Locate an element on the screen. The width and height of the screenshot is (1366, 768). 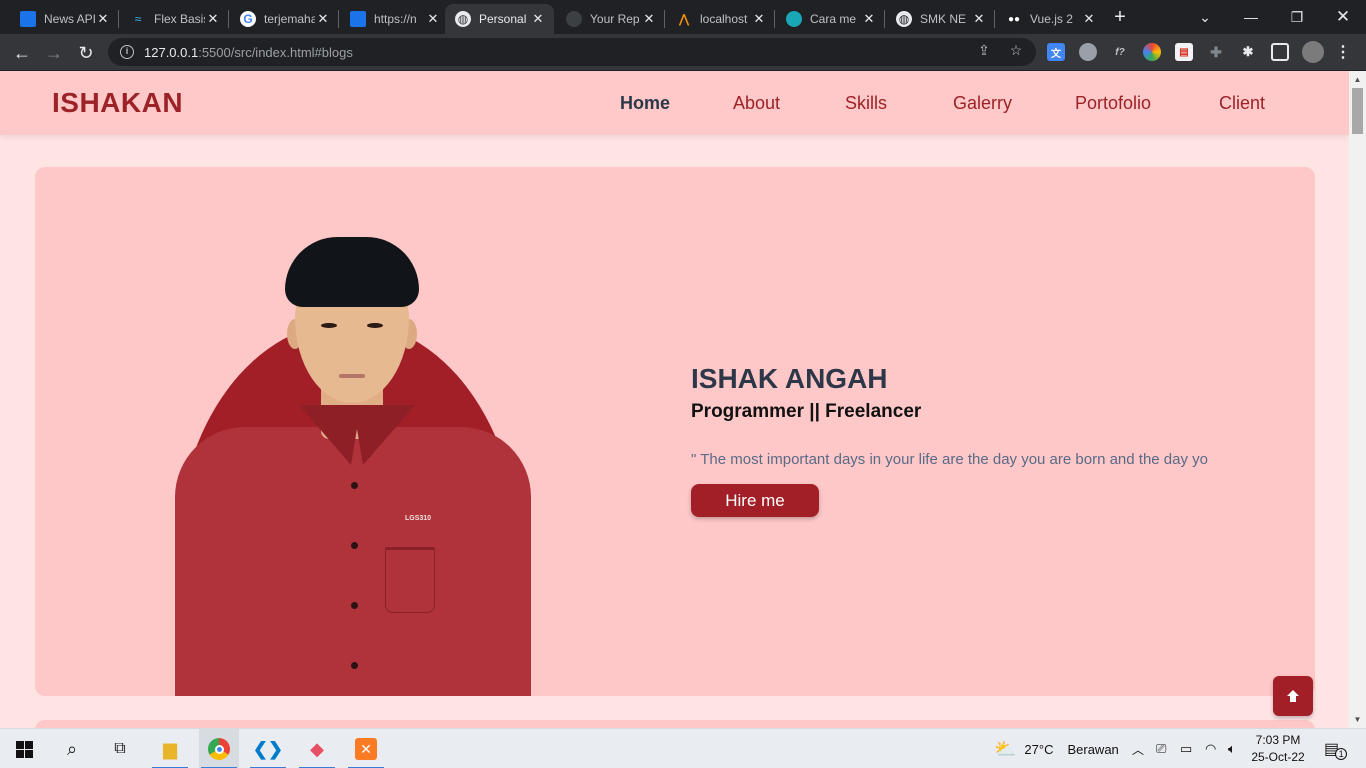
system-clock: 7:03 PM 25-Oct-22 is located at coordinates (1278, 749).